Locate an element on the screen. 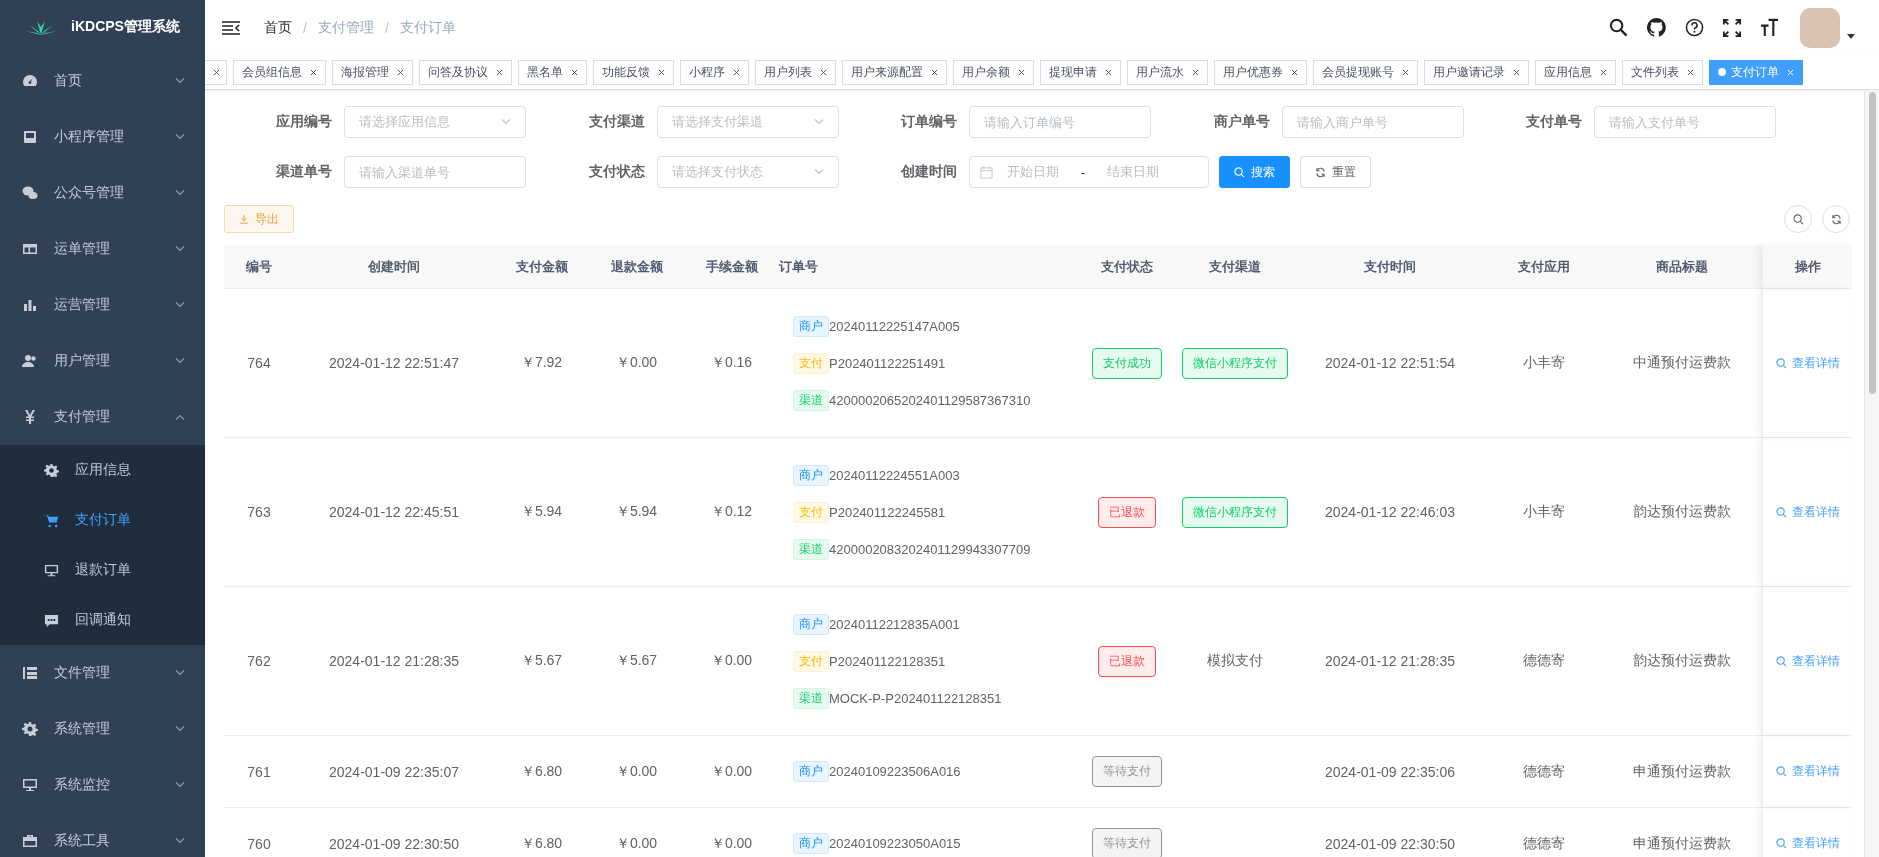  scrollbar is located at coordinates (1871, 473).